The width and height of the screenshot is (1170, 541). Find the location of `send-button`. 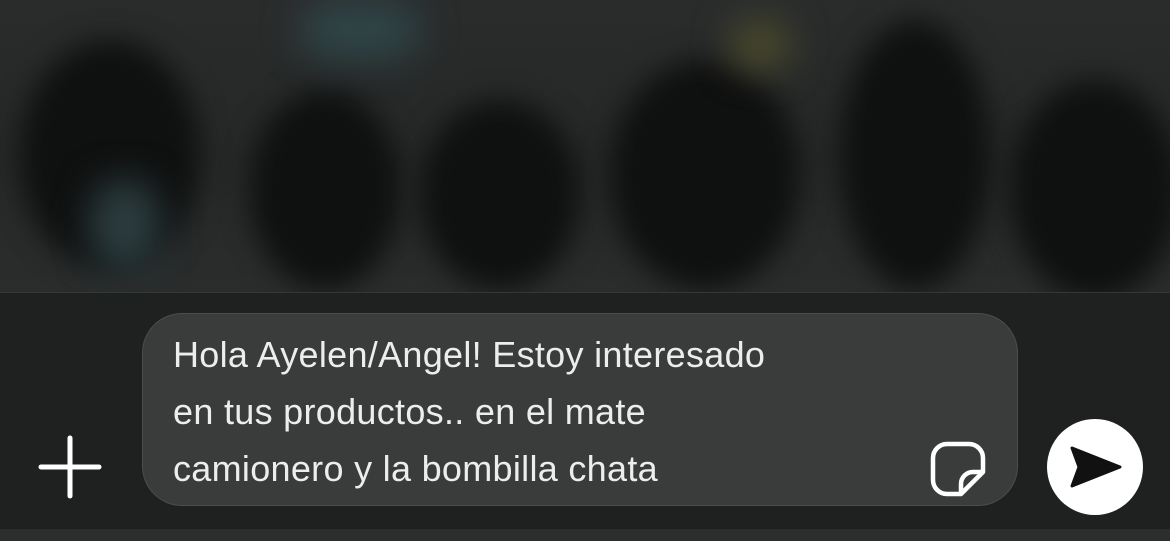

send-button is located at coordinates (1095, 467).